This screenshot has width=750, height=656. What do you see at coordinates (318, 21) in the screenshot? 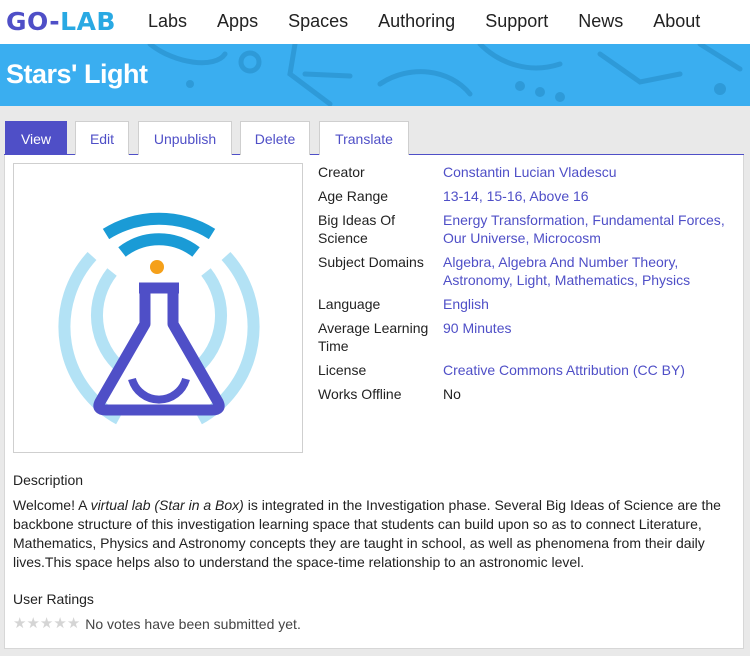
I see `nav-item-spaces: Spaces` at bounding box center [318, 21].